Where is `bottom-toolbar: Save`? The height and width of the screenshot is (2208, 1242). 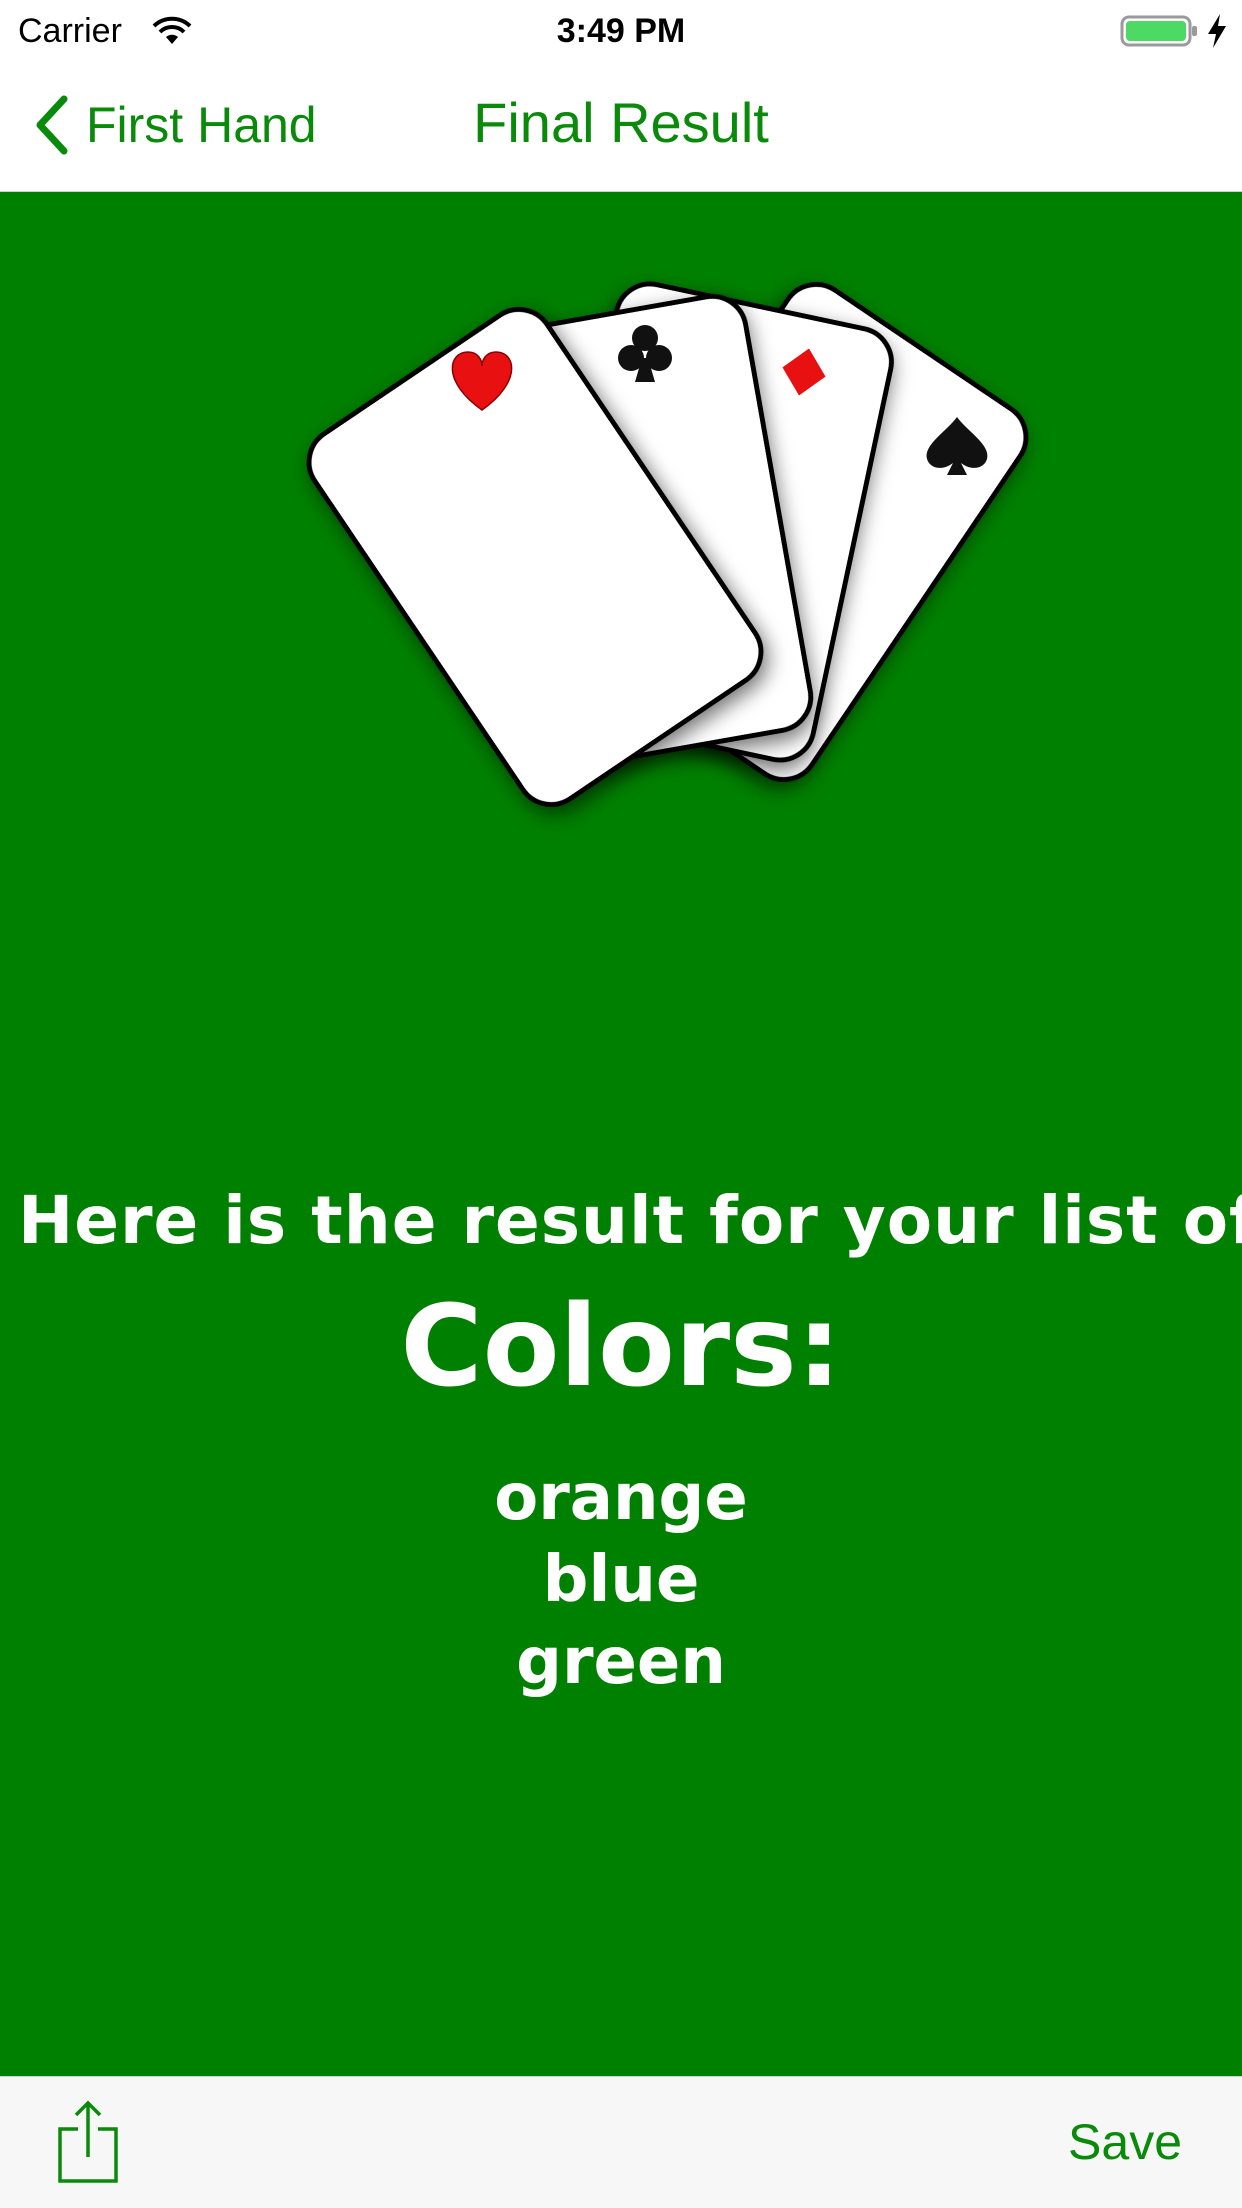
bottom-toolbar: Save is located at coordinates (621, 2142).